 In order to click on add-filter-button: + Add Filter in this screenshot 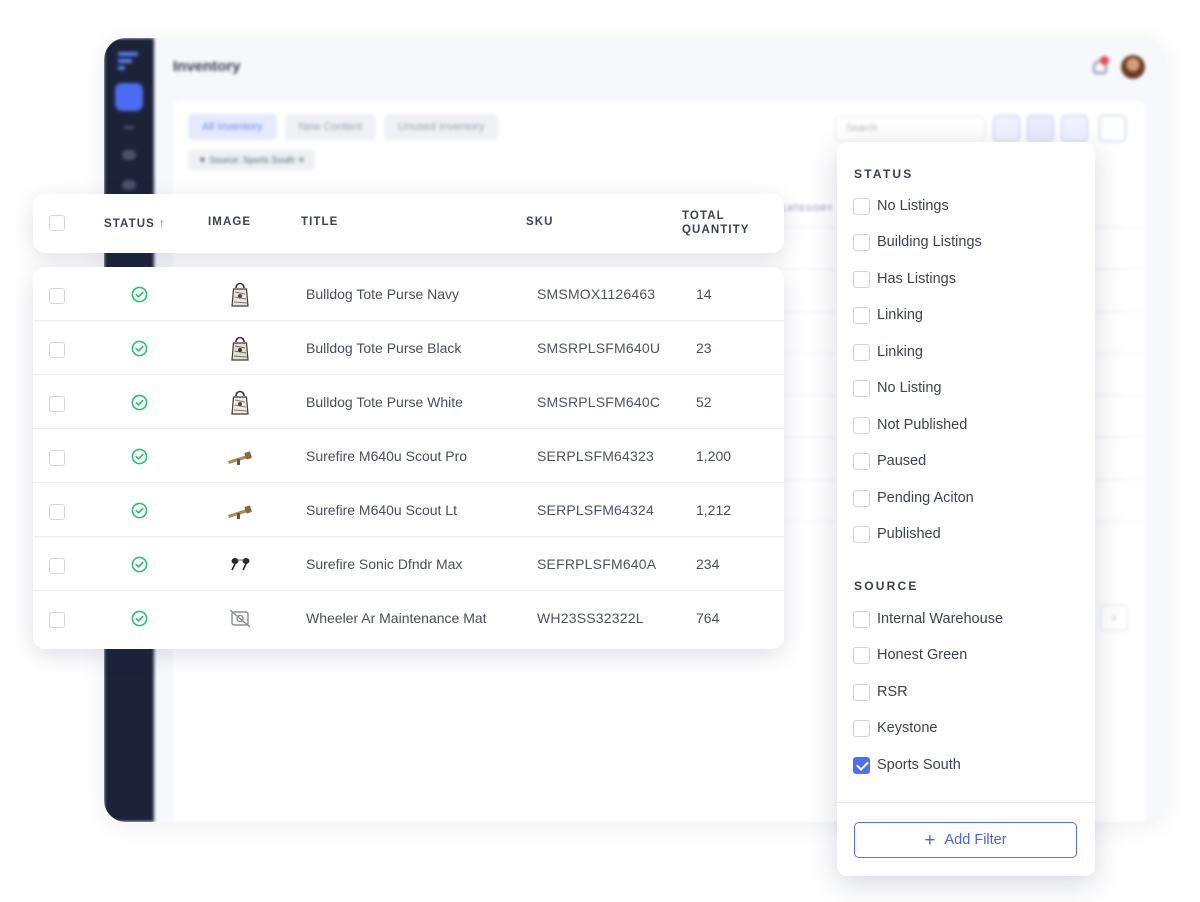, I will do `click(965, 840)`.